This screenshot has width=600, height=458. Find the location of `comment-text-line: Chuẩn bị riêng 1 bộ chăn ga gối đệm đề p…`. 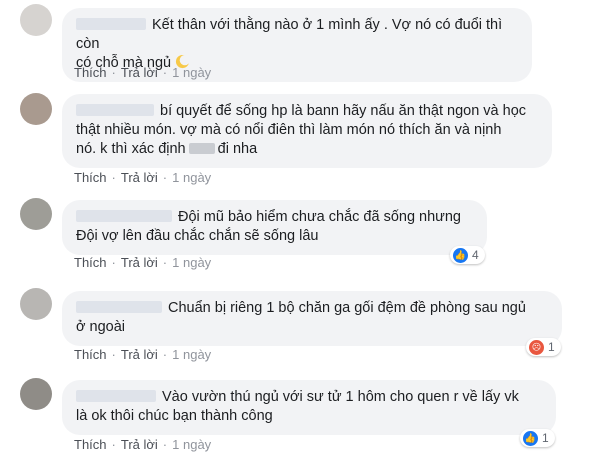

comment-text-line: Chuẩn bị riêng 1 bộ chăn ga gối đệm đề p… is located at coordinates (347, 308).